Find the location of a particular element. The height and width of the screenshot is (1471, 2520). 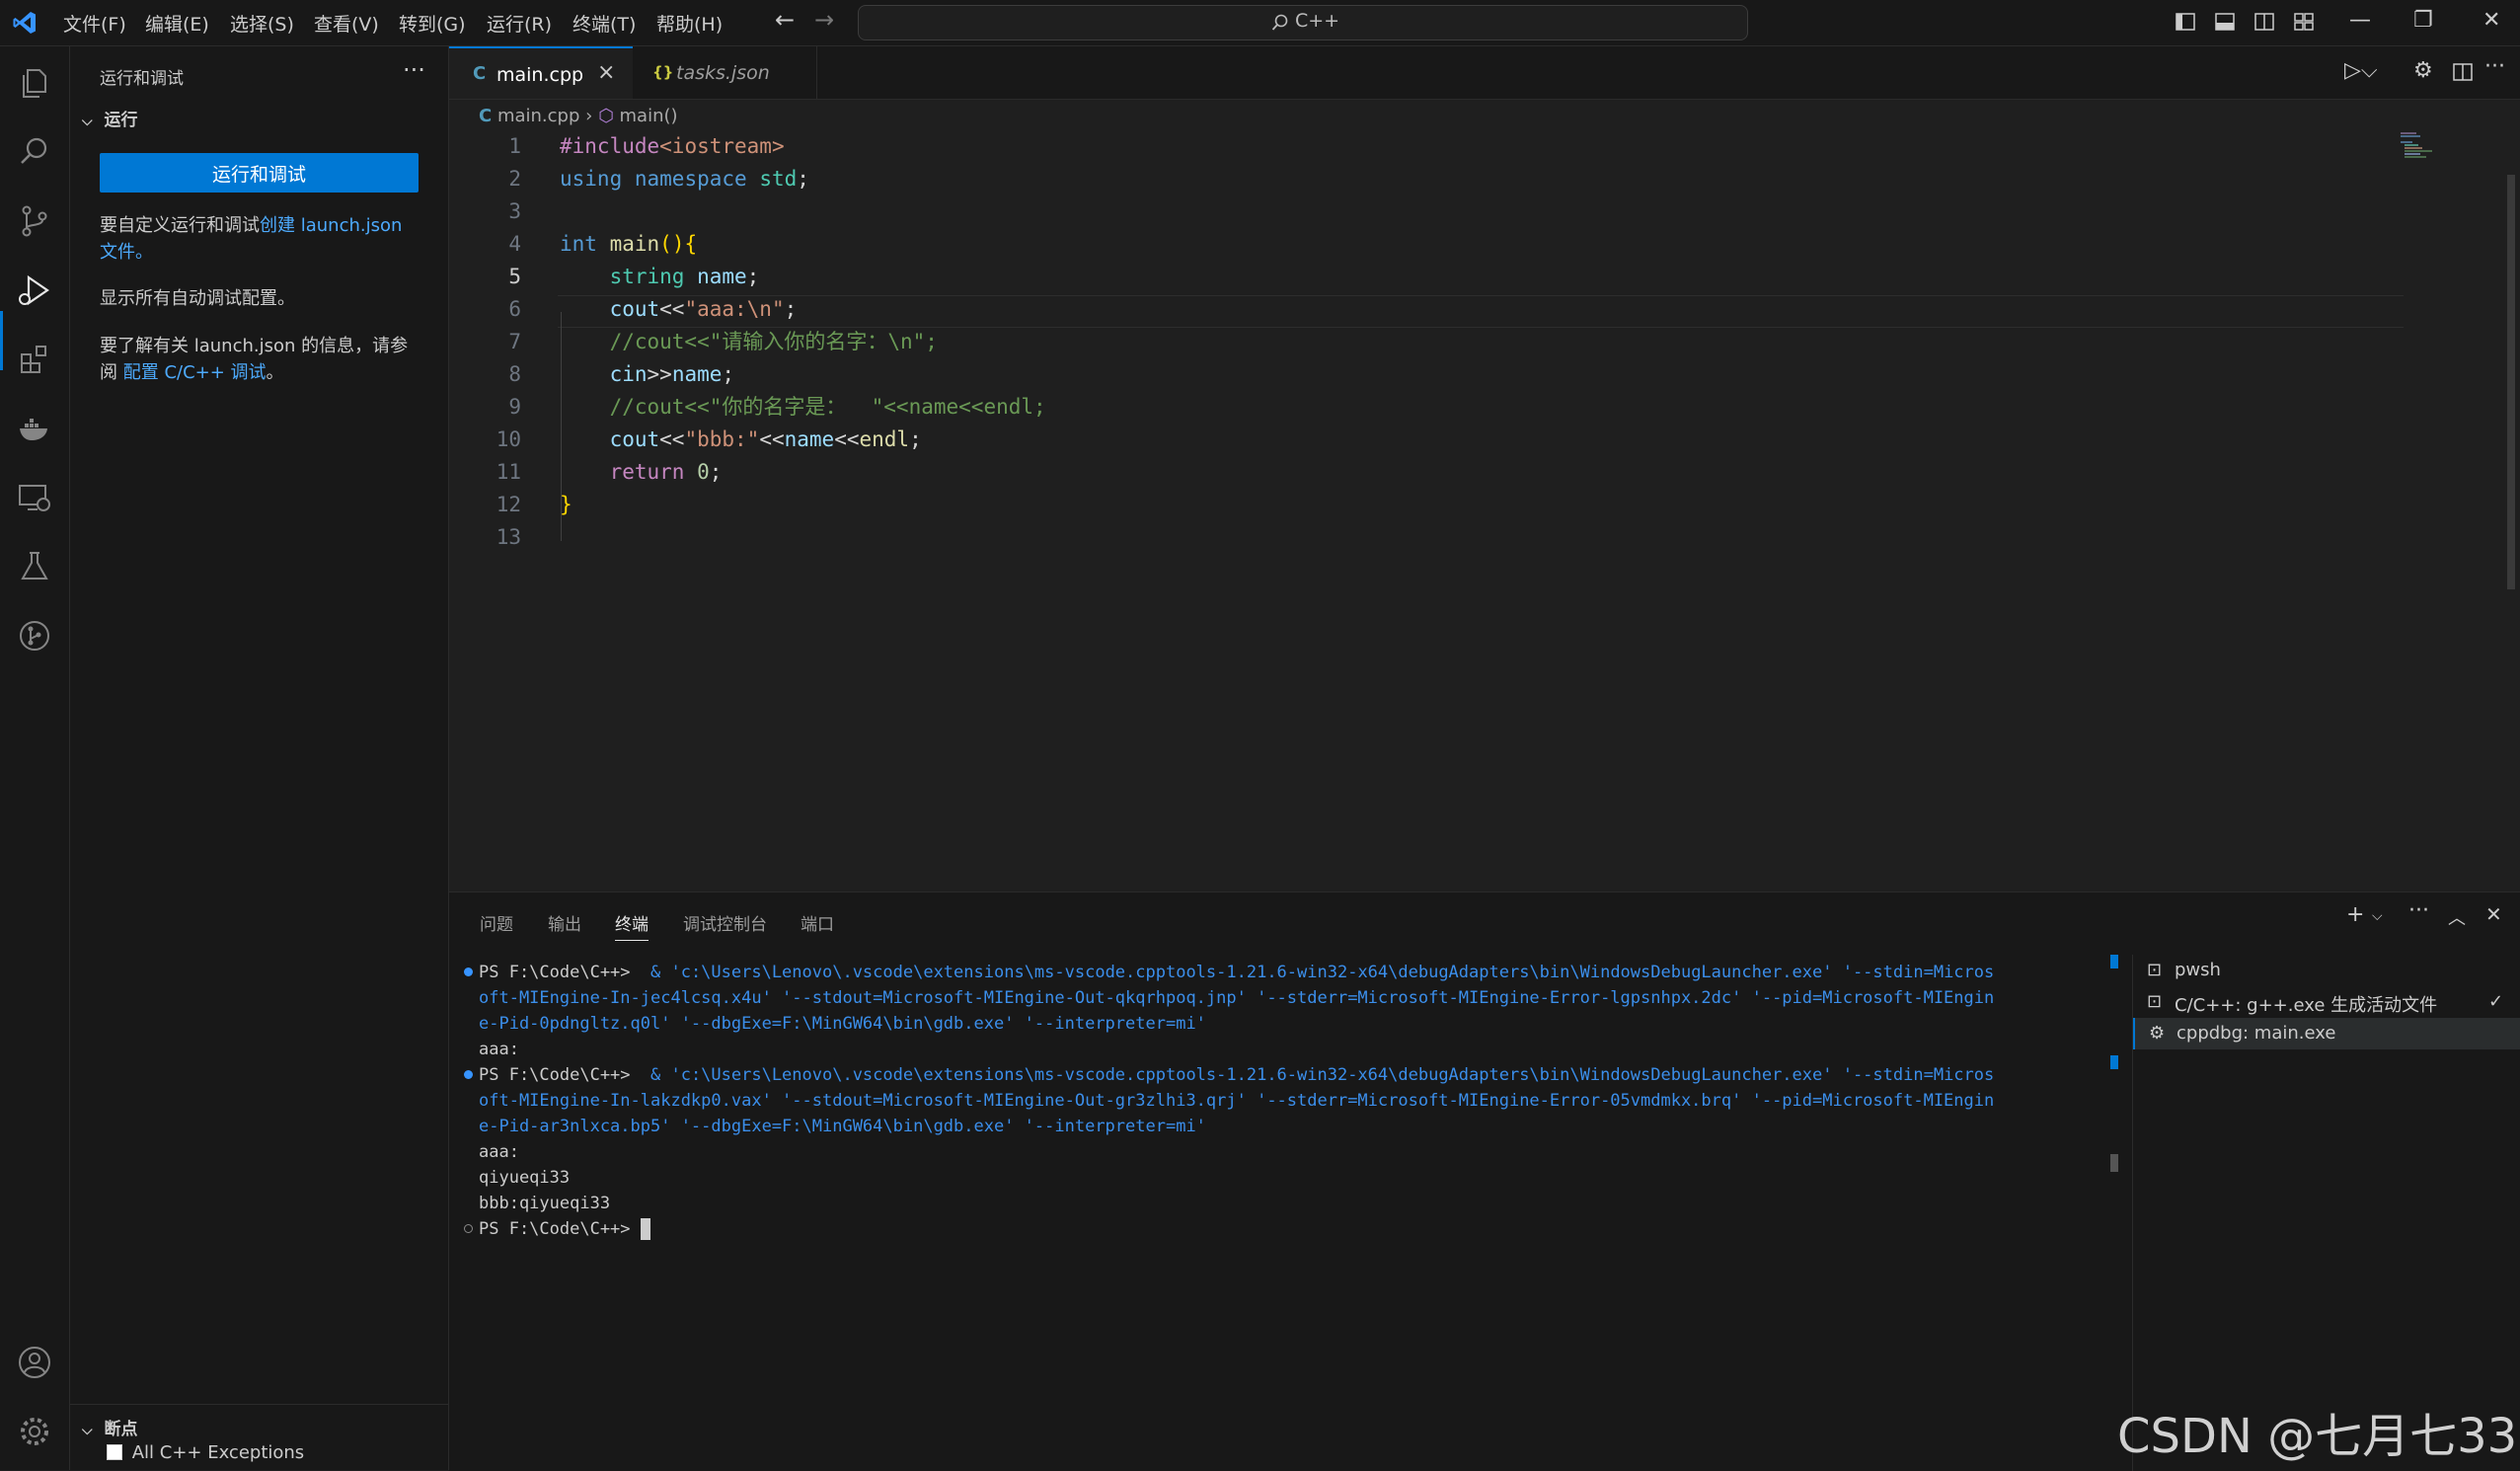

terminal-line: PS F:\Code\C++> is located at coordinates (1409, 1229).